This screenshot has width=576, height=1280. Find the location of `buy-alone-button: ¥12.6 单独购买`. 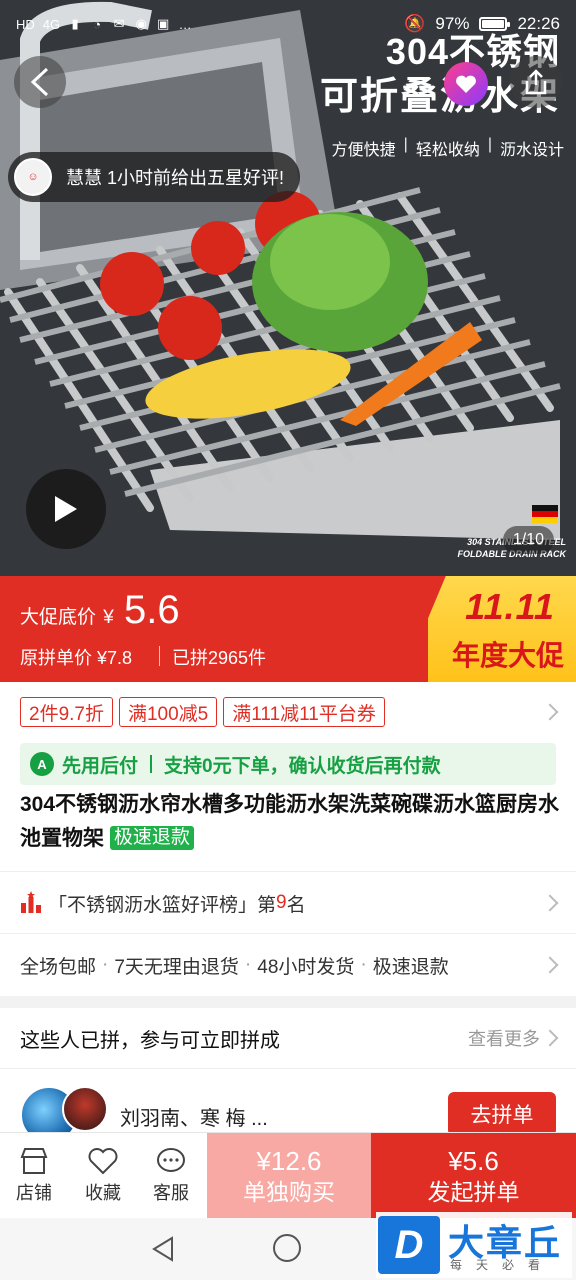

buy-alone-button: ¥12.6 单独购买 is located at coordinates (289, 1176).